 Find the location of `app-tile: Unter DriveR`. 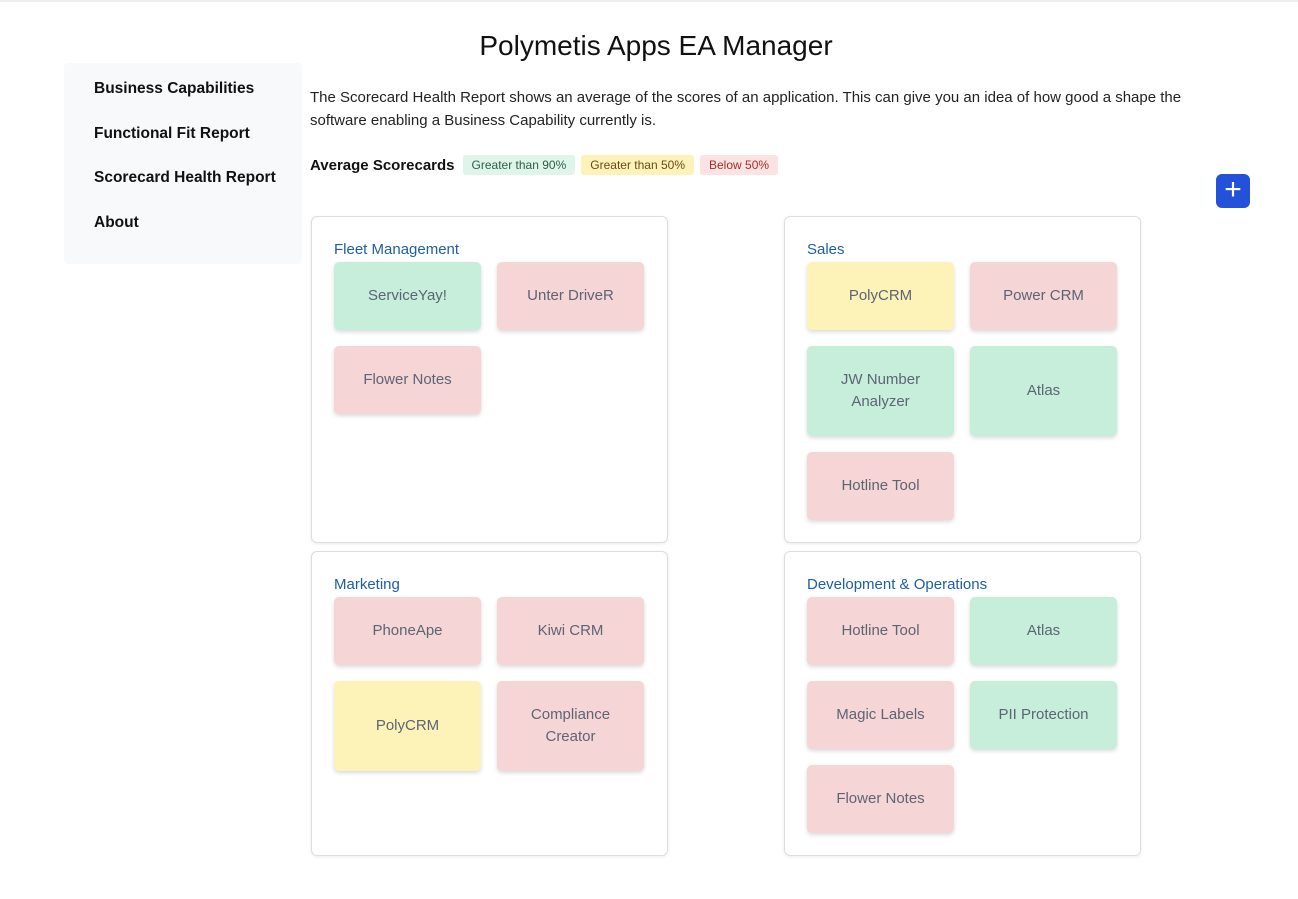

app-tile: Unter DriveR is located at coordinates (570, 296).